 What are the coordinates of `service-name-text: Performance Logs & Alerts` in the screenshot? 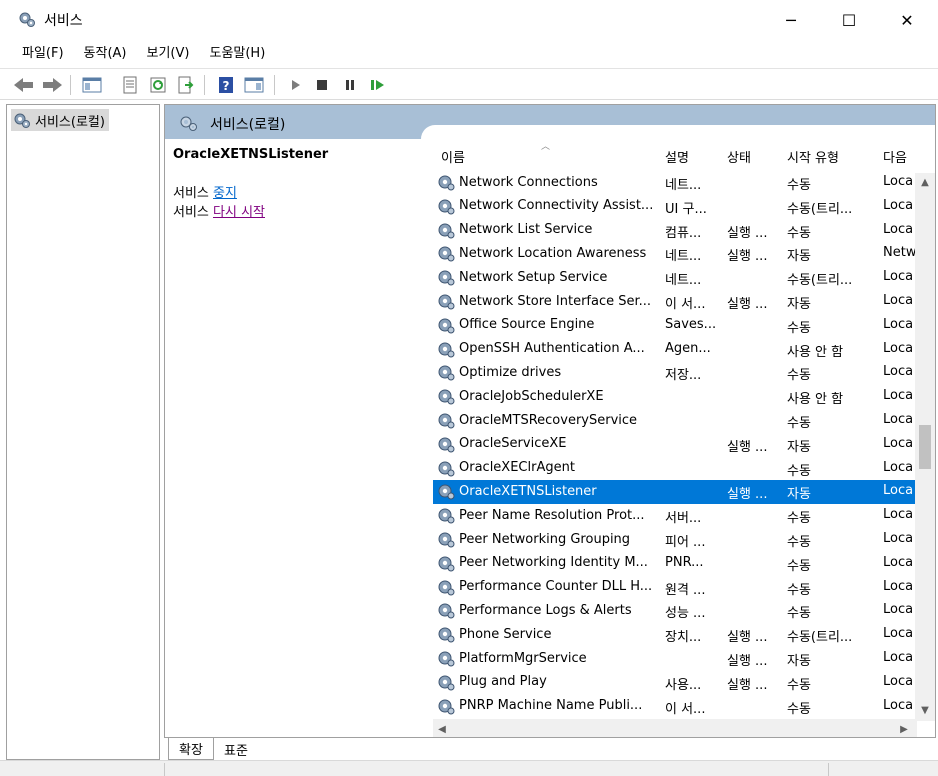 It's located at (545, 610).